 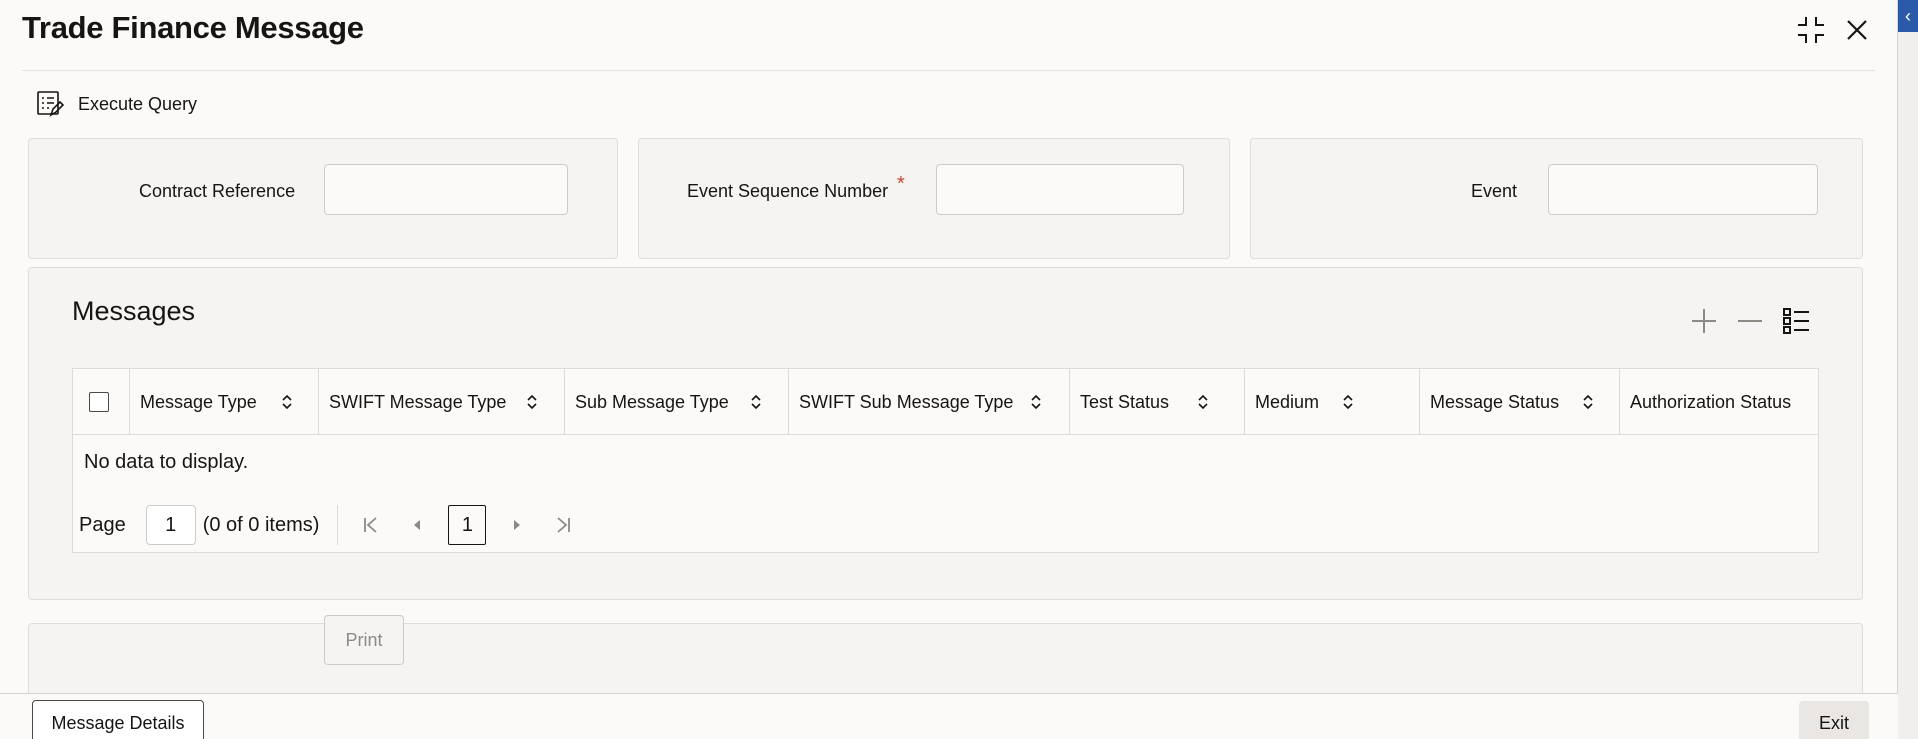 What do you see at coordinates (1060, 189) in the screenshot?
I see `event-sequence-number-input` at bounding box center [1060, 189].